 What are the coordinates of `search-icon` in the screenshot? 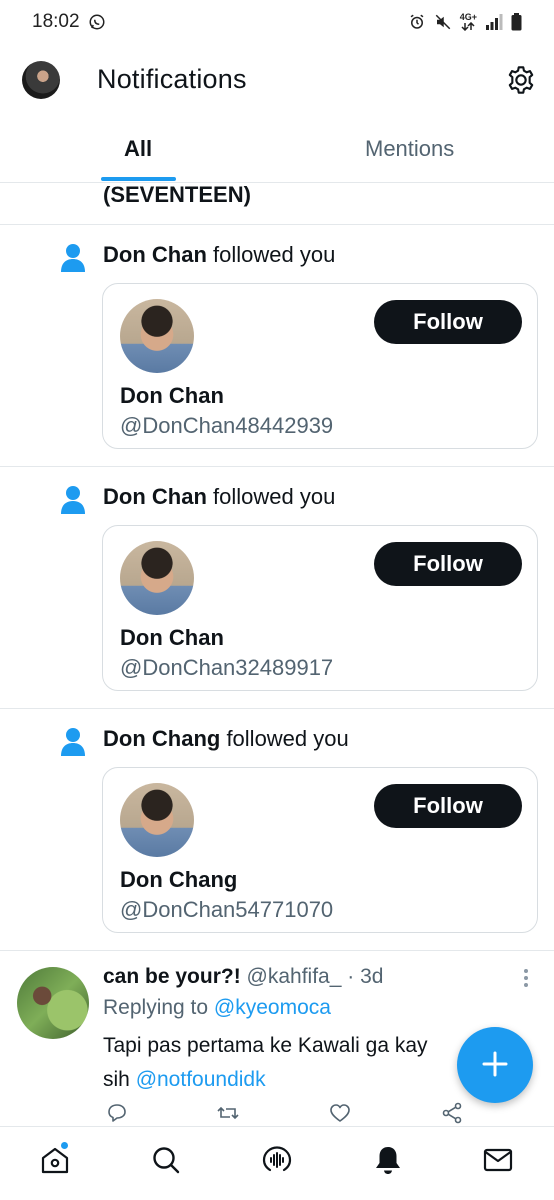 It's located at (166, 1162).